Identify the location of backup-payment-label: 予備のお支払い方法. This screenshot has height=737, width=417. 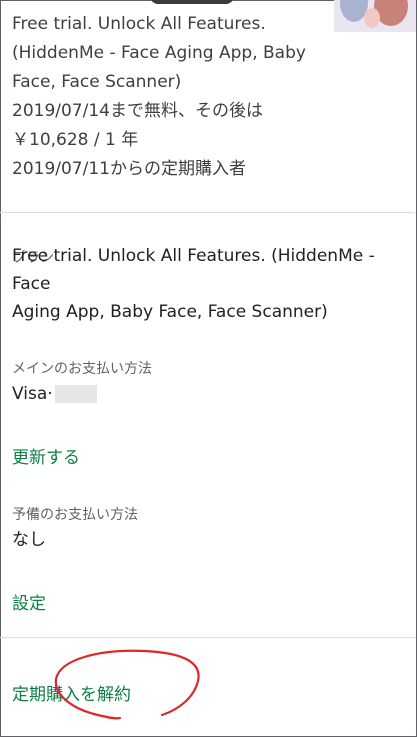
(75, 515).